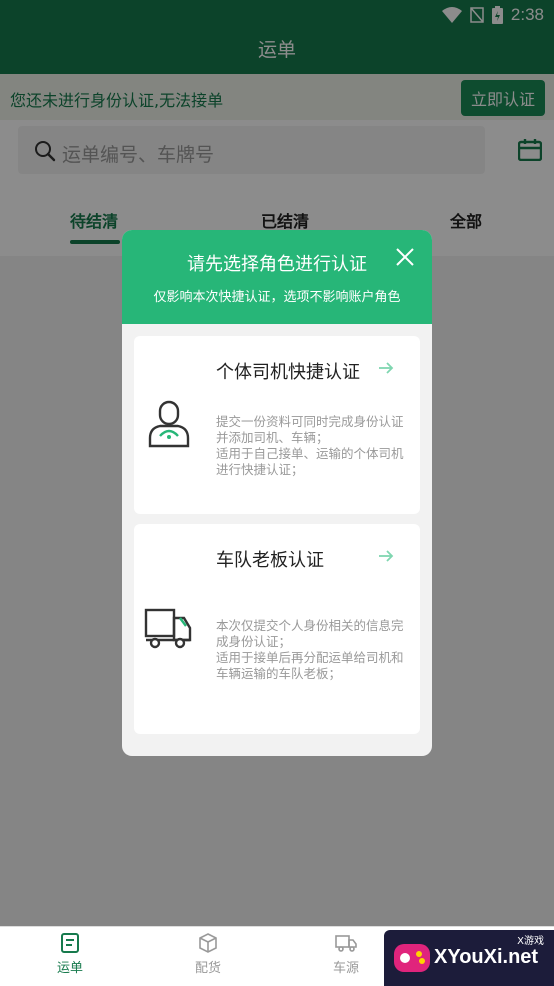 This screenshot has width=554, height=986. What do you see at coordinates (346, 954) in the screenshot?
I see `nav-vehicle-source: 车源` at bounding box center [346, 954].